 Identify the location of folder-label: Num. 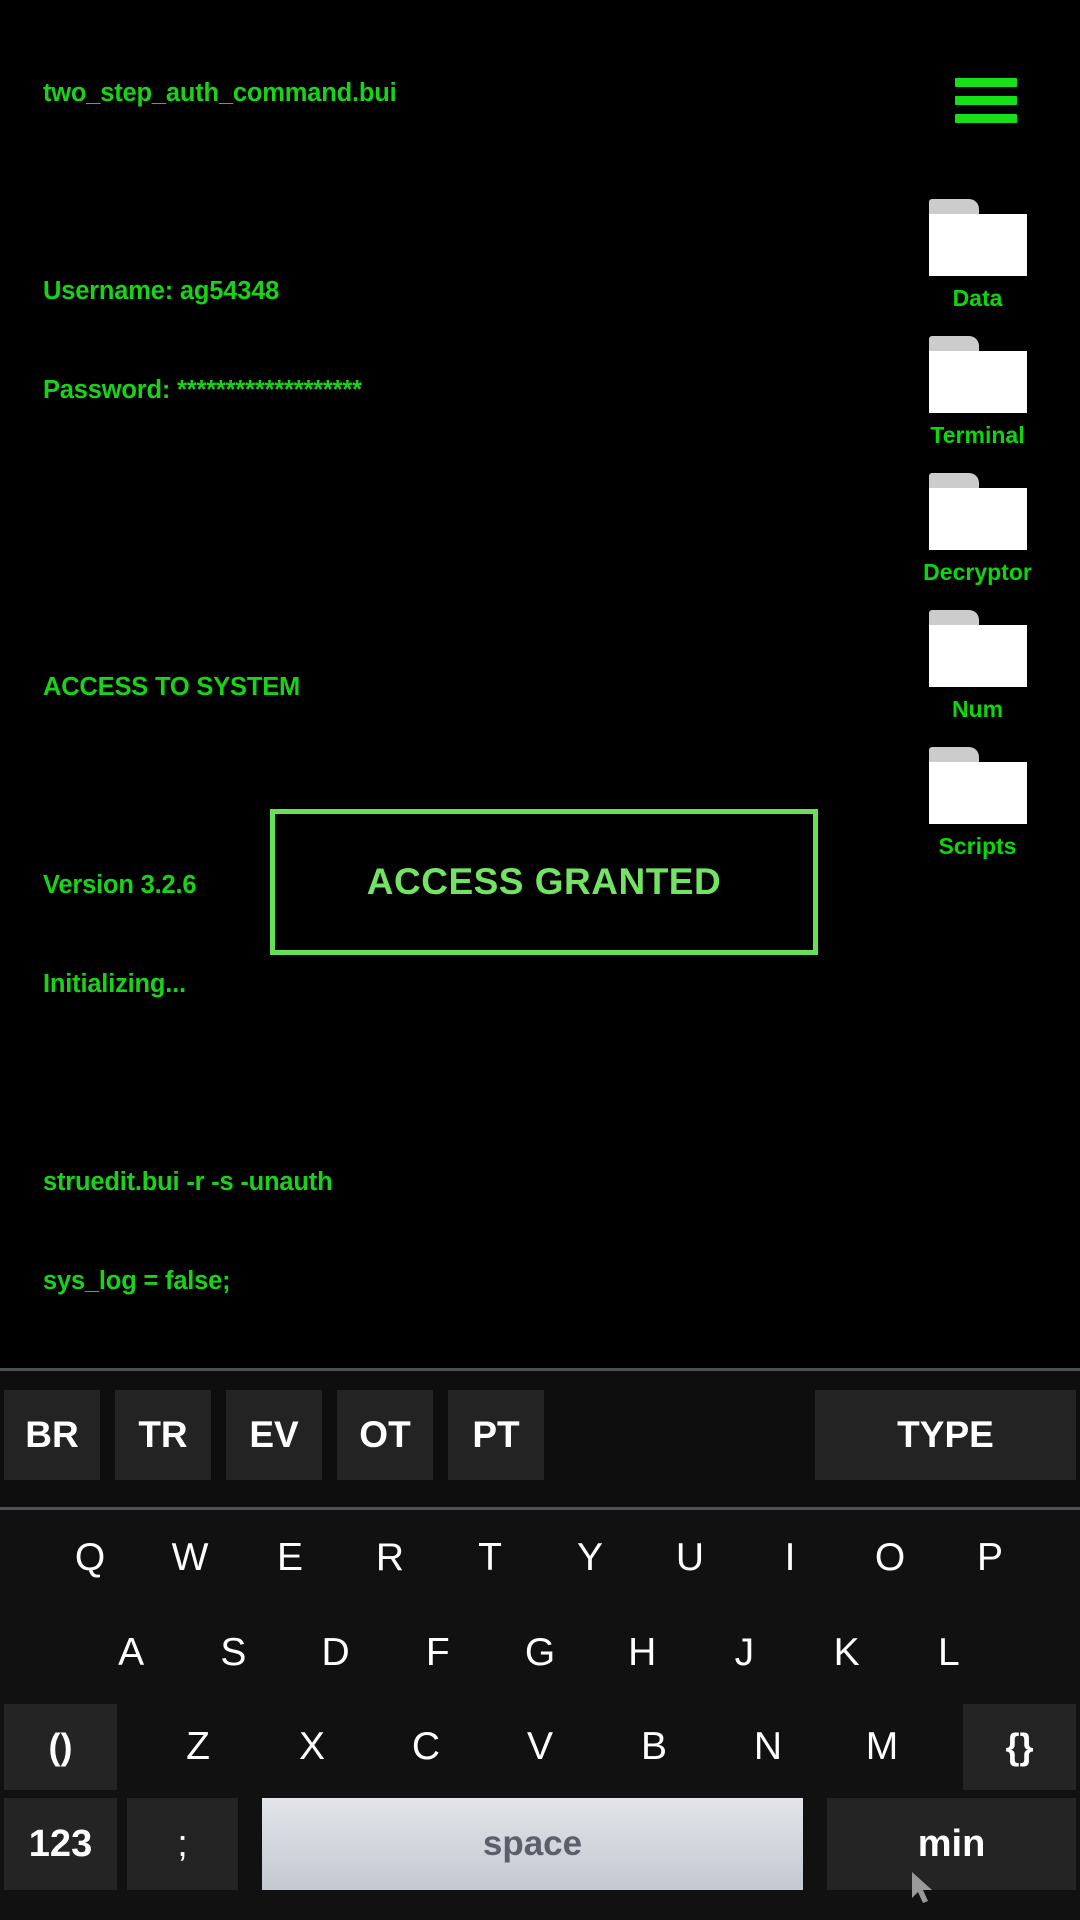
(977, 709).